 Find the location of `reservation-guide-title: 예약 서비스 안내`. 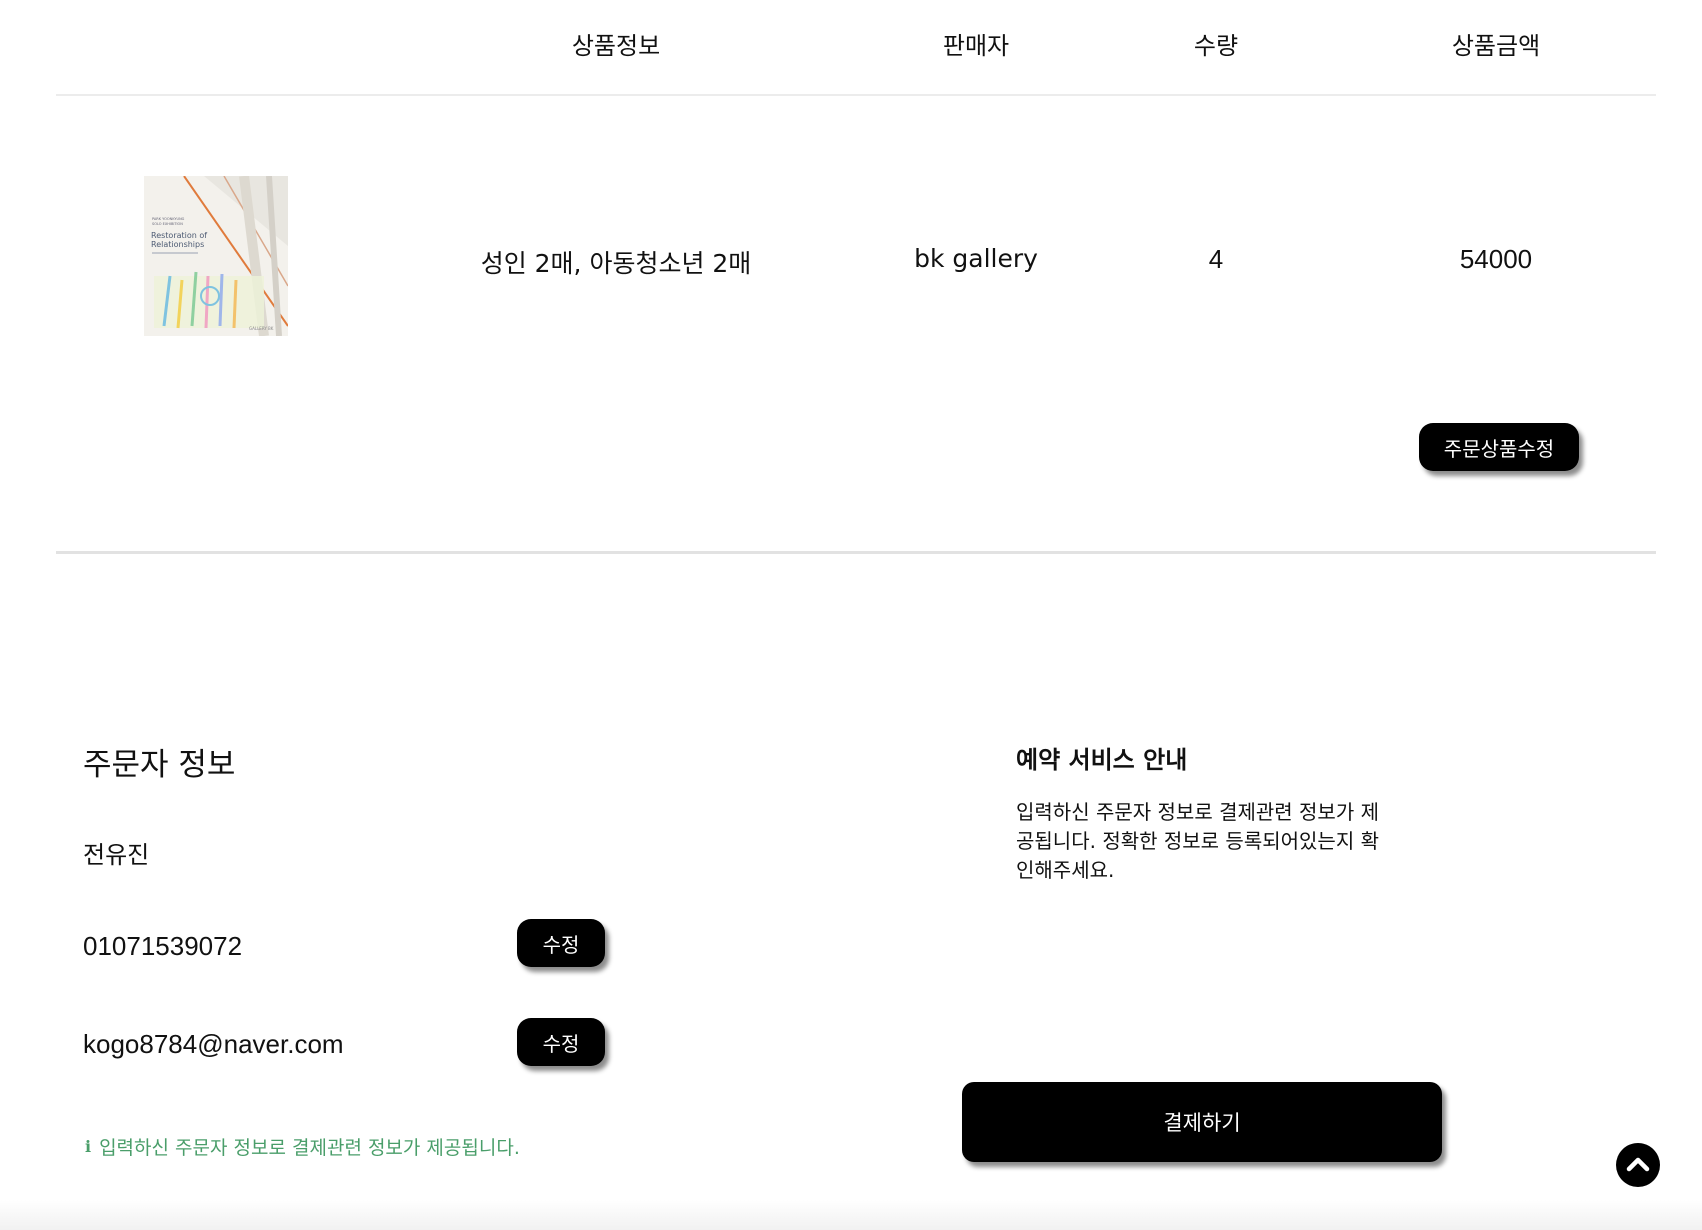

reservation-guide-title: 예약 서비스 안내 is located at coordinates (1102, 760).